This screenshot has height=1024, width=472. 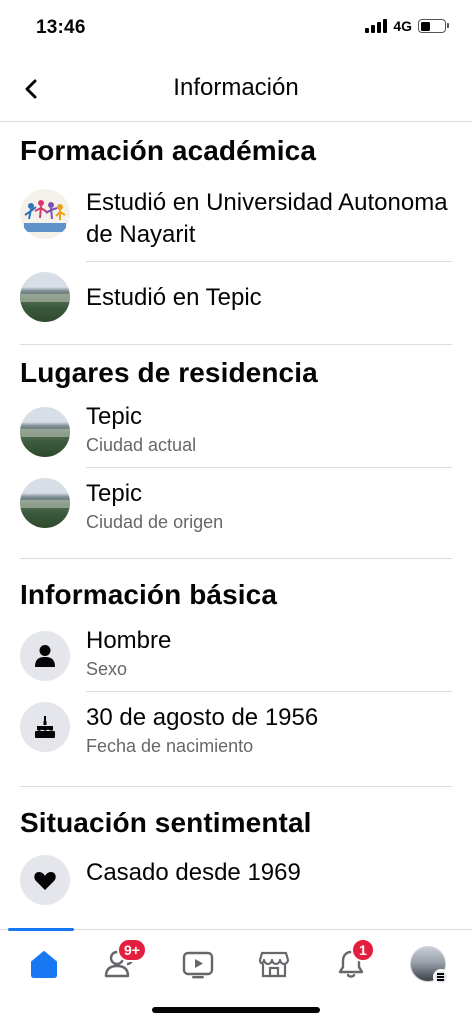 What do you see at coordinates (433, 26) in the screenshot?
I see `battery-icon` at bounding box center [433, 26].